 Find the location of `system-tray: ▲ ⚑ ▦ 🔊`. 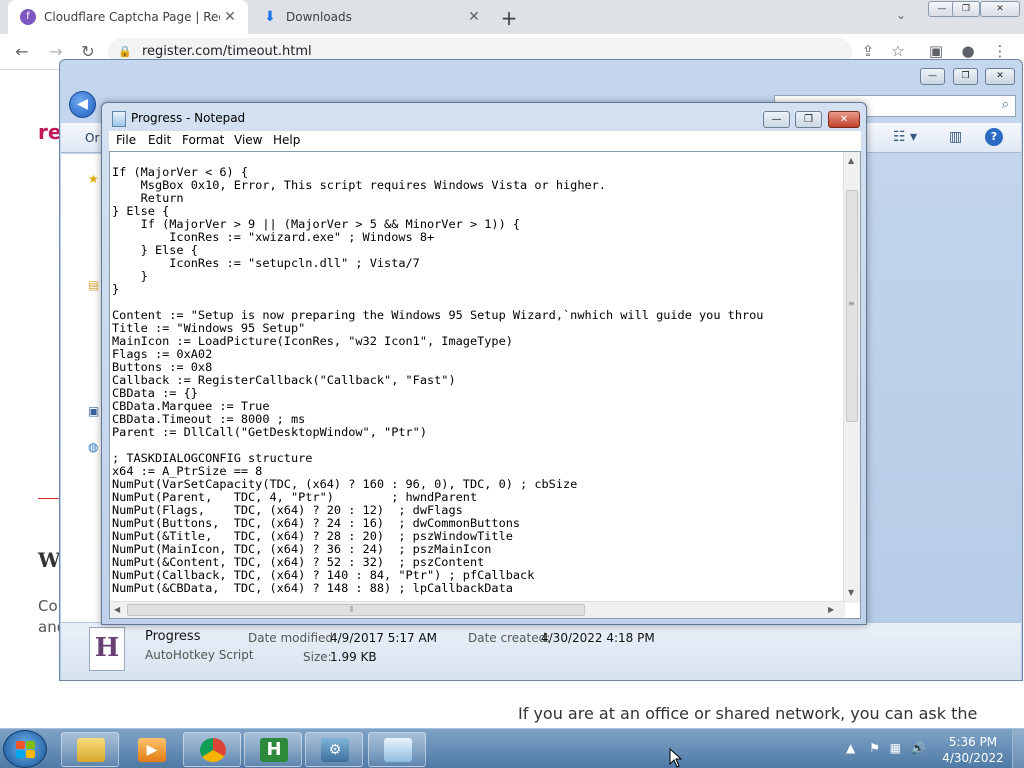

system-tray: ▲ ⚑ ▦ 🔊 is located at coordinates (886, 748).